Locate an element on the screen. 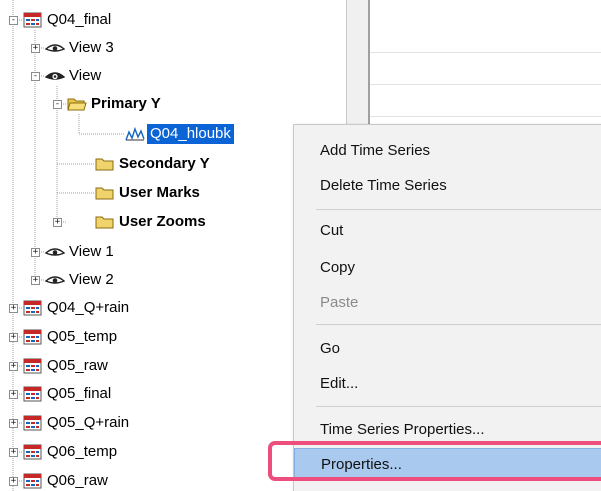 This screenshot has height=491, width=601. tree-item-q05-q-rain: Q05_Q+rain is located at coordinates (76, 423).